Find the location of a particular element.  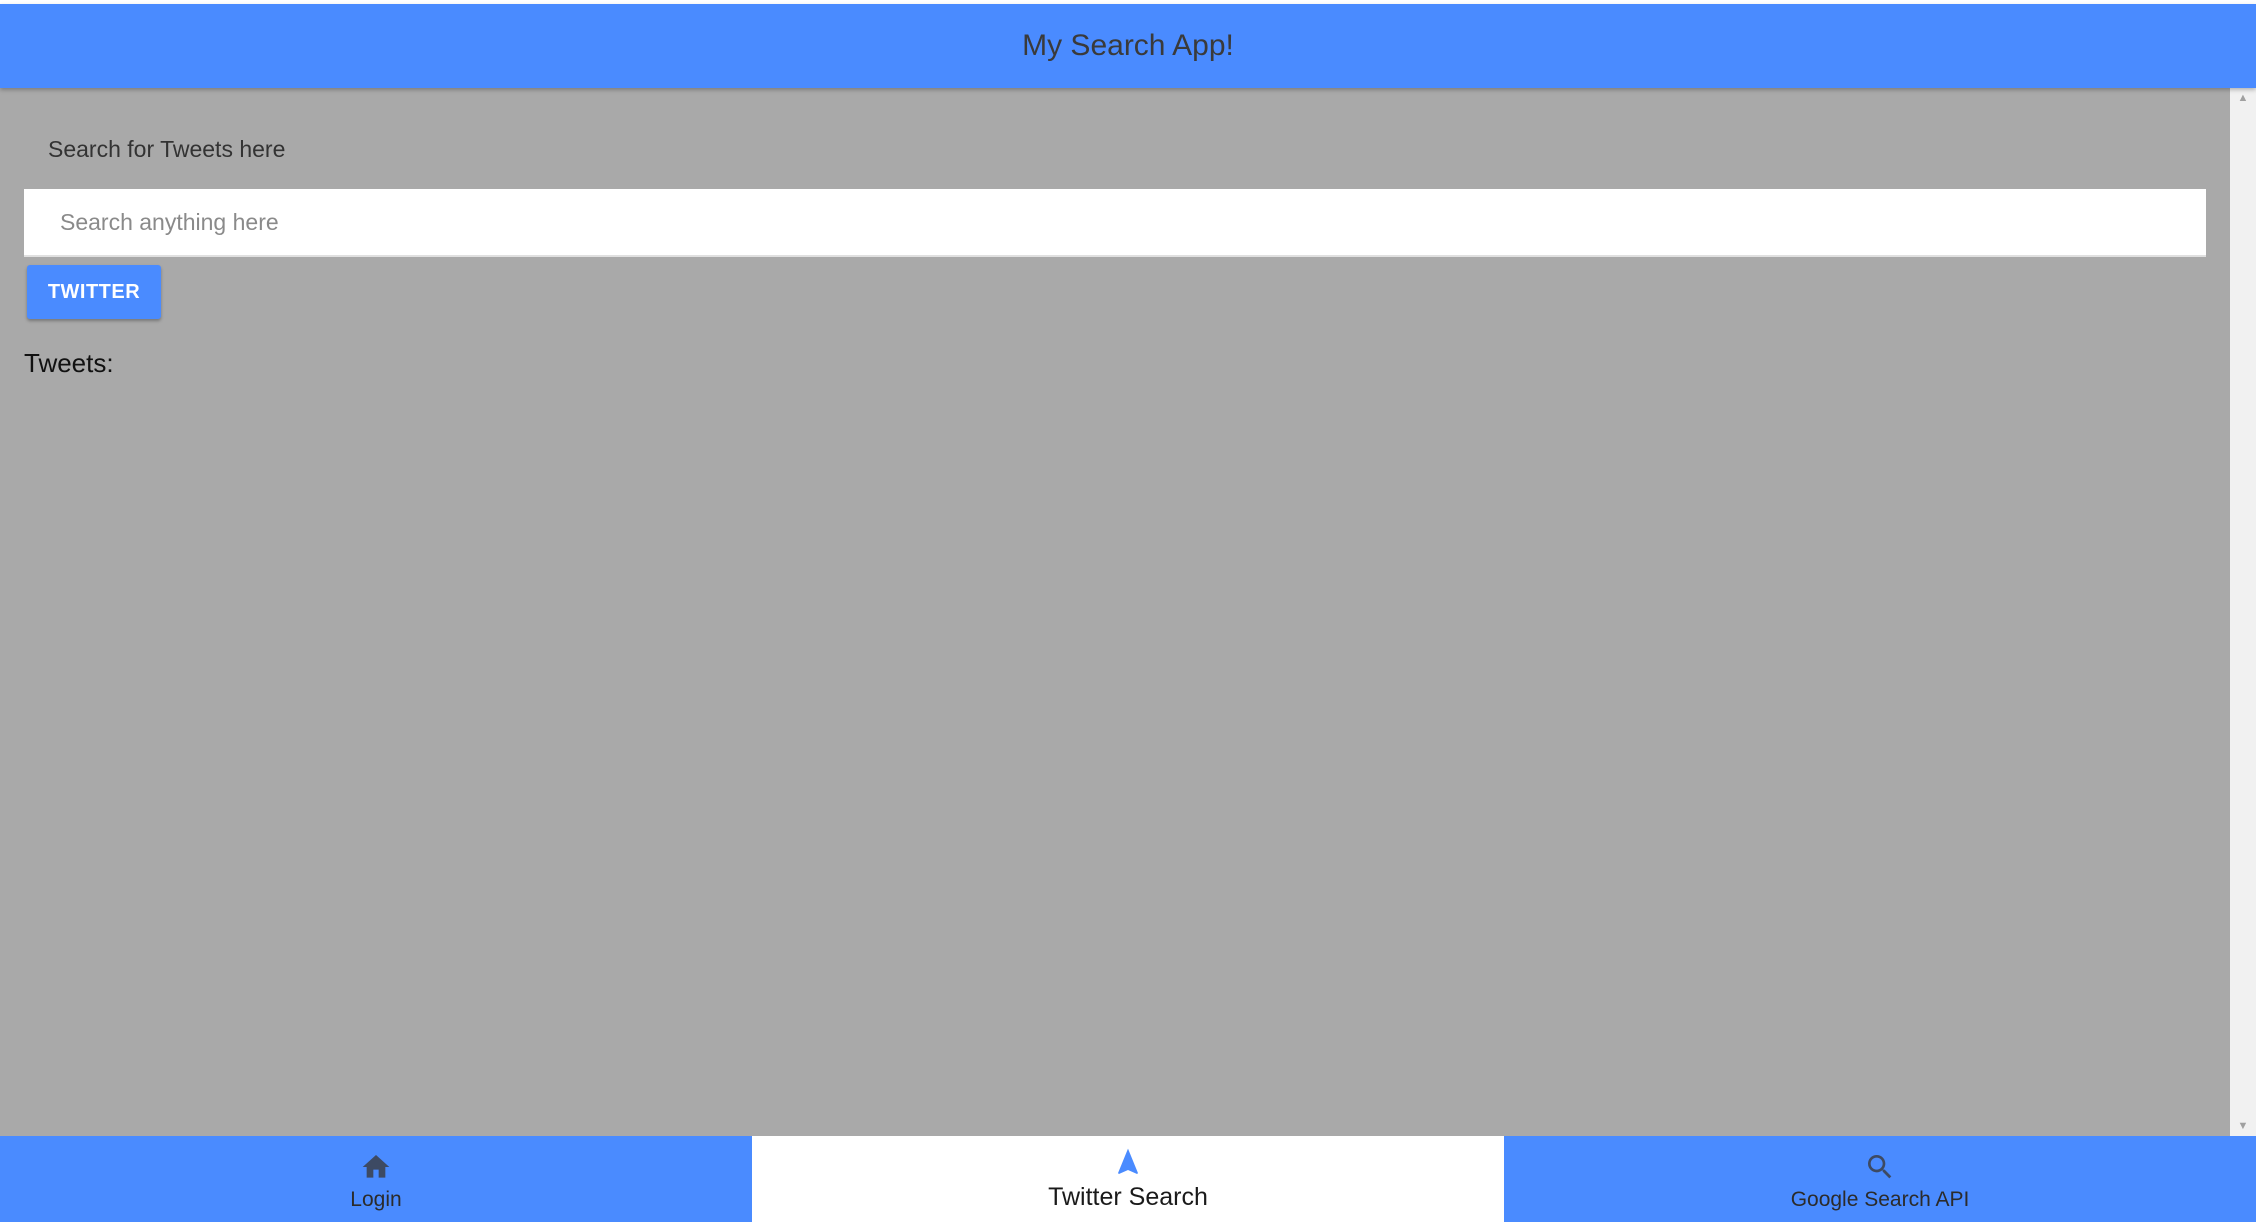

bottom-tab-bar: Login Twitter Search Google Search API is located at coordinates (1128, 1179).